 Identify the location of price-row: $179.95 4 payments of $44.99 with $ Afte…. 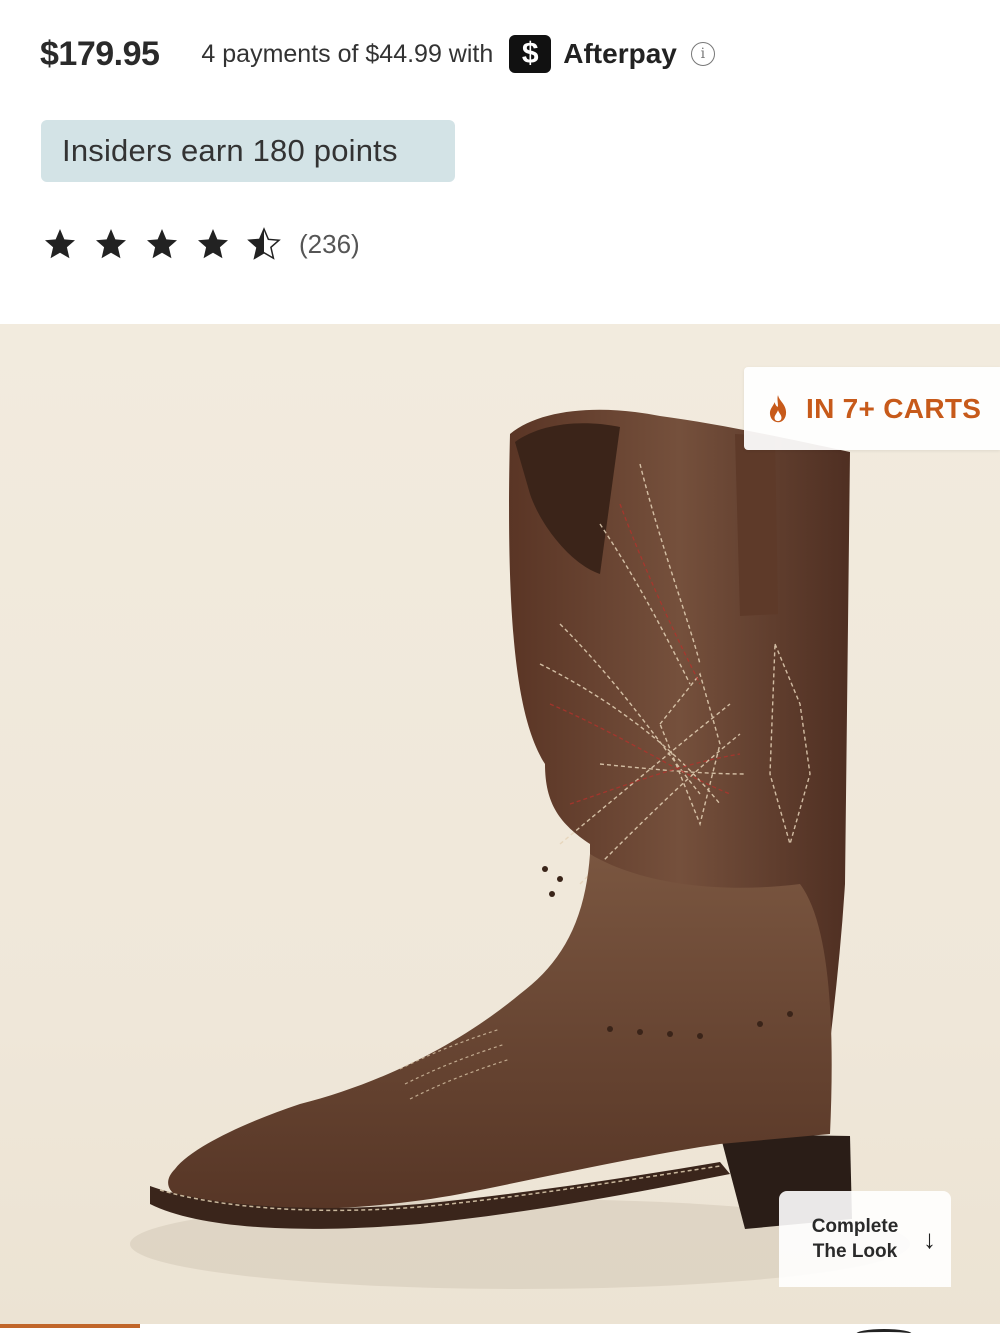
(377, 54).